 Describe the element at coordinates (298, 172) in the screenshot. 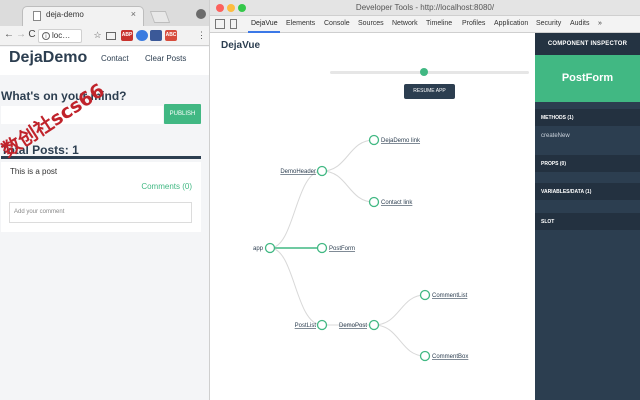

I see `tree-label-demoheader: DemoHeader` at that location.